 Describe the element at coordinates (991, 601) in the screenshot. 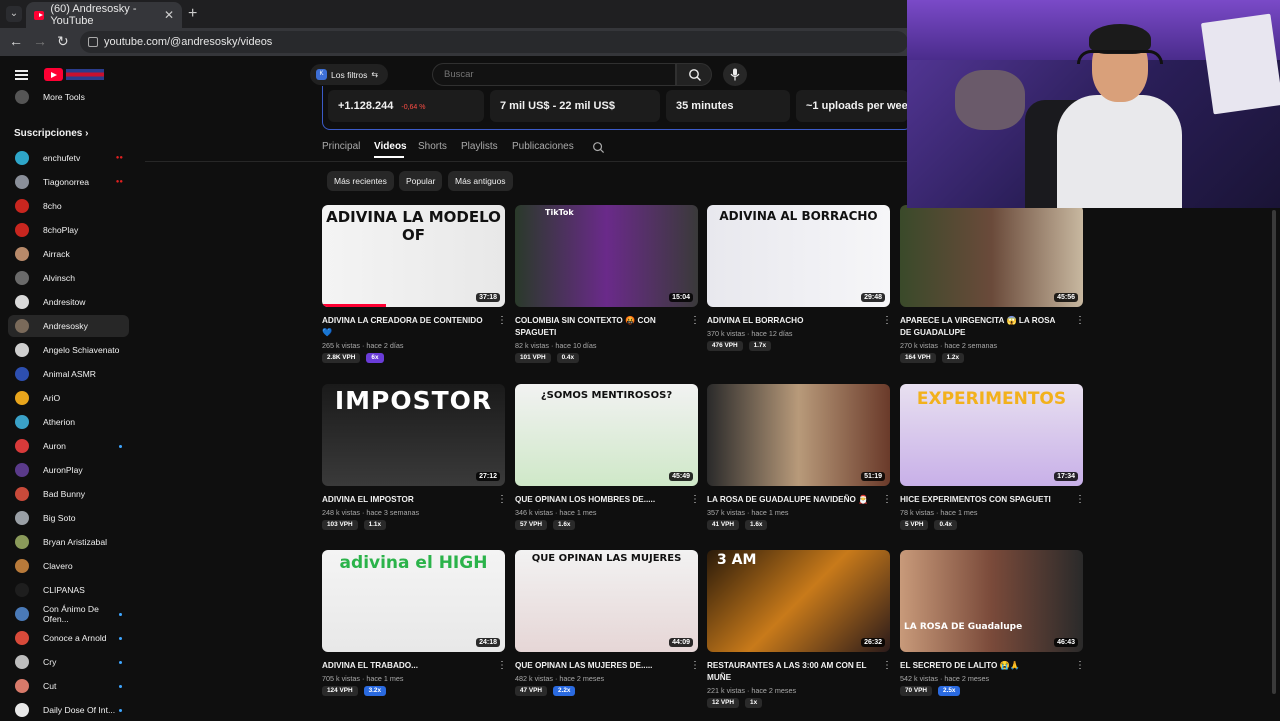

I see `video-thumbnail: LA ROSA DE Guadalupe 46:43` at that location.